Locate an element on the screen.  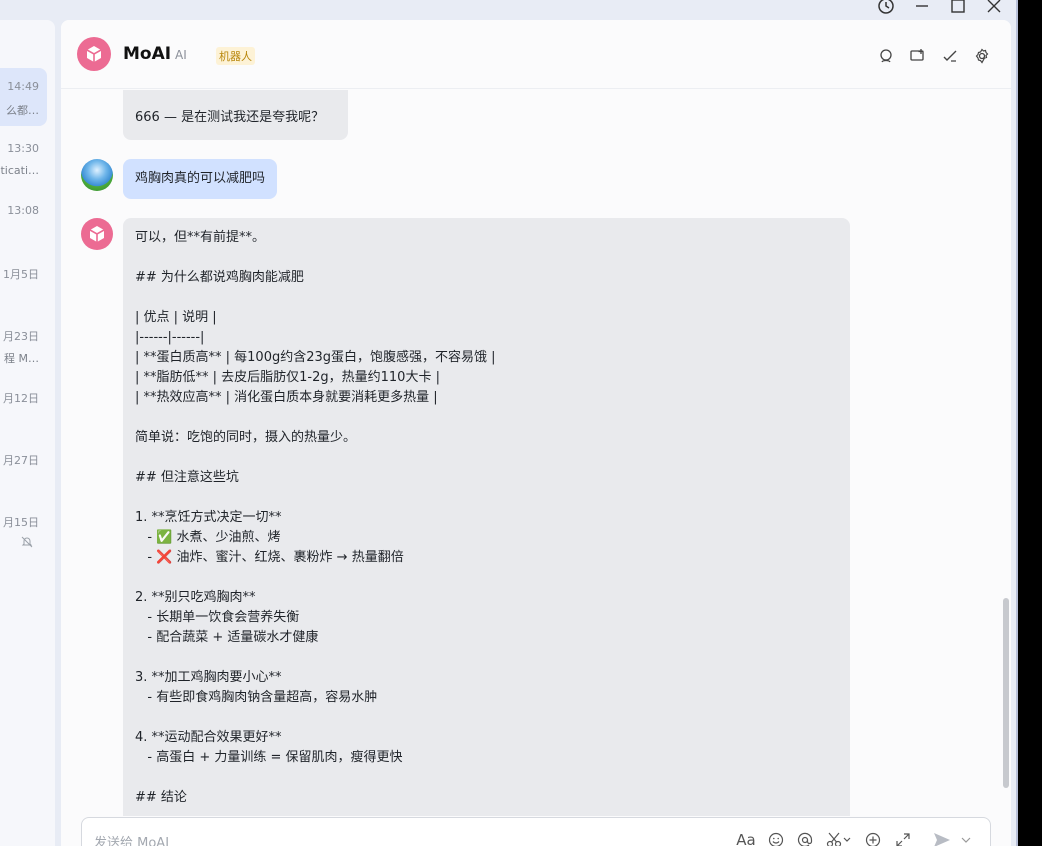
window-controls is located at coordinates (940, 8).